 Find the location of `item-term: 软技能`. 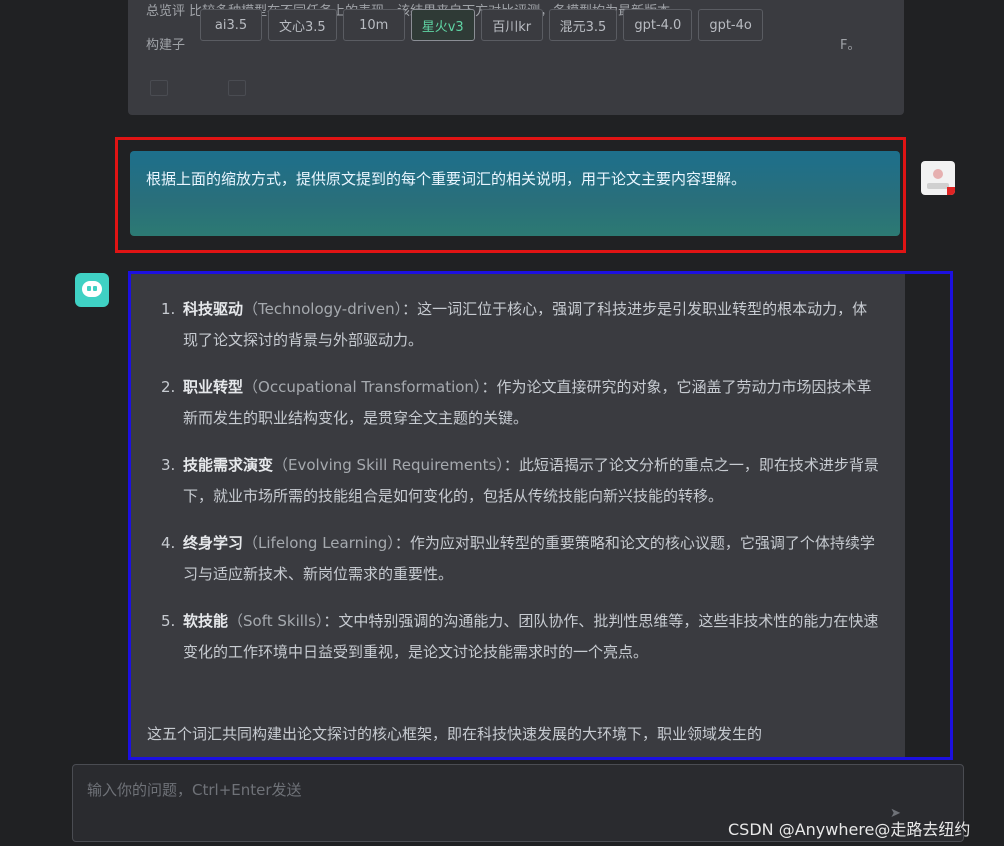

item-term: 软技能 is located at coordinates (206, 621).